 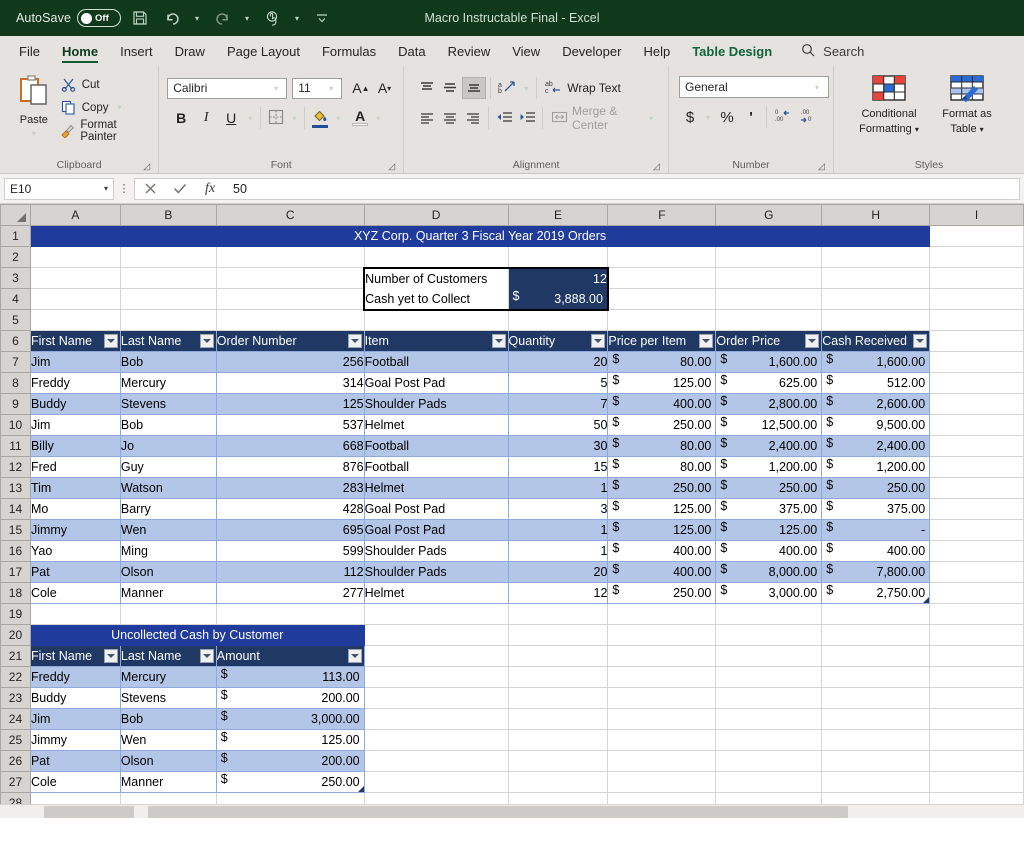 What do you see at coordinates (526, 51) in the screenshot?
I see `tab-view: View` at bounding box center [526, 51].